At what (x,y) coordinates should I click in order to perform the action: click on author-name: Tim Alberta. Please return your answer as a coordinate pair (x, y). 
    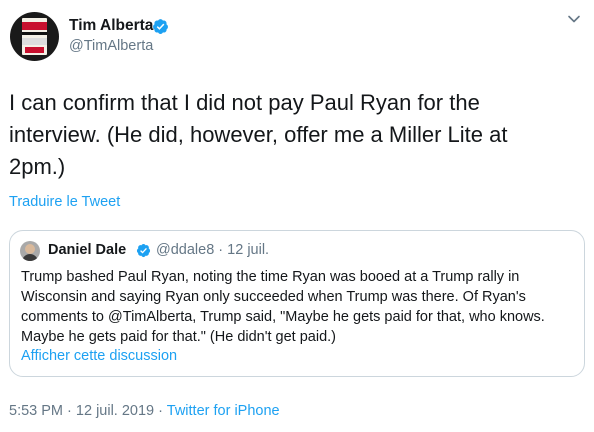
    Looking at the image, I should click on (111, 26).